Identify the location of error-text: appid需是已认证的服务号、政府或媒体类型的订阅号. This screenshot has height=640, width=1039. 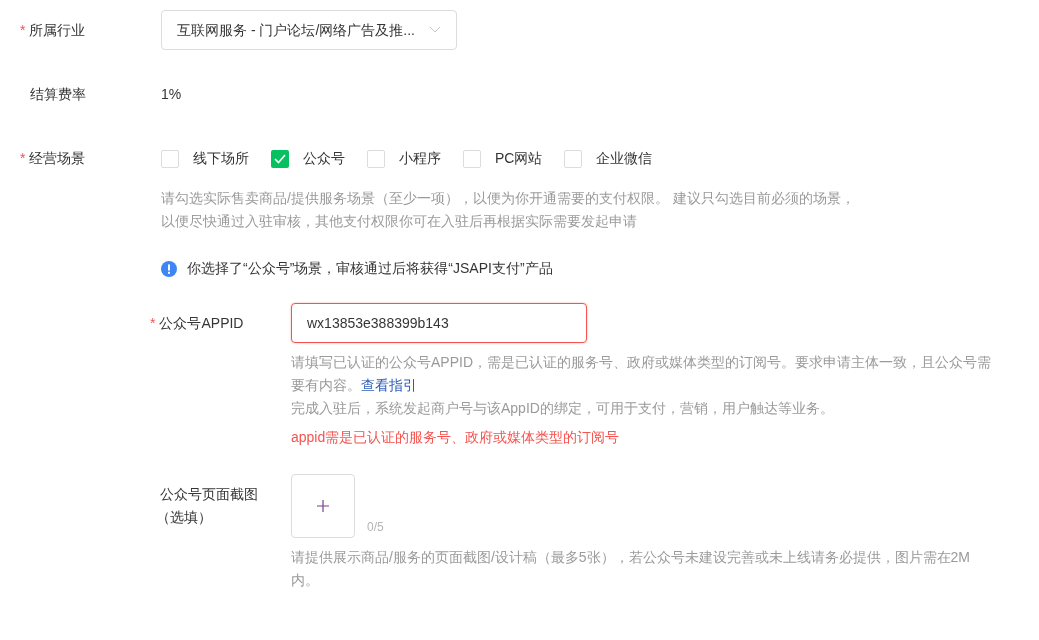
(456, 437).